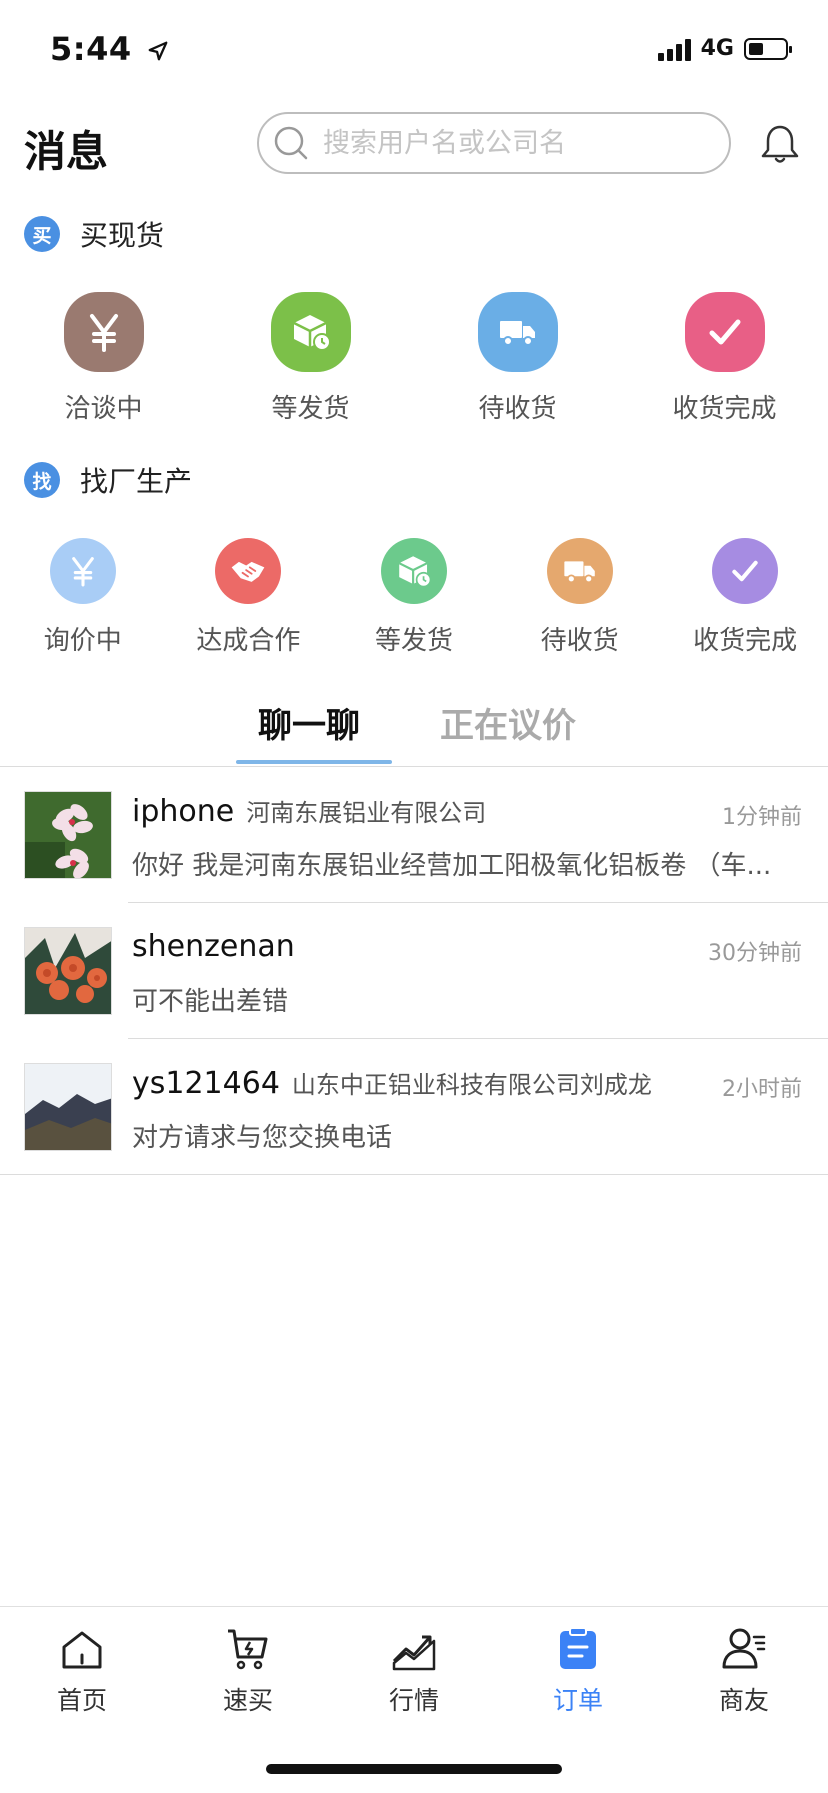 This screenshot has height=1793, width=828. What do you see at coordinates (82, 1650) in the screenshot?
I see `home-icon` at bounding box center [82, 1650].